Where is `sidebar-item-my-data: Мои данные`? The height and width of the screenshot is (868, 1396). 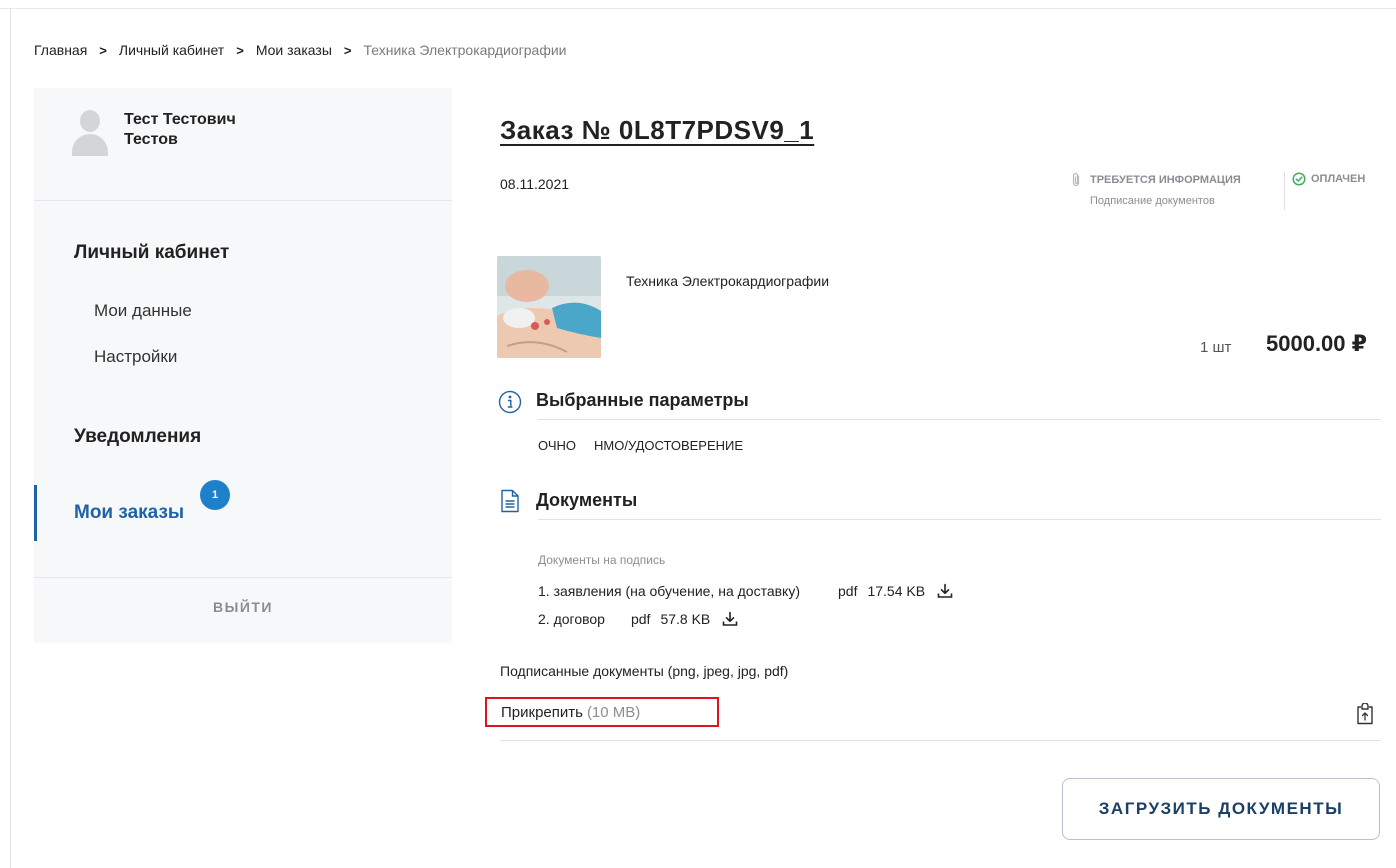
sidebar-item-my-data: Мои данные is located at coordinates (143, 311).